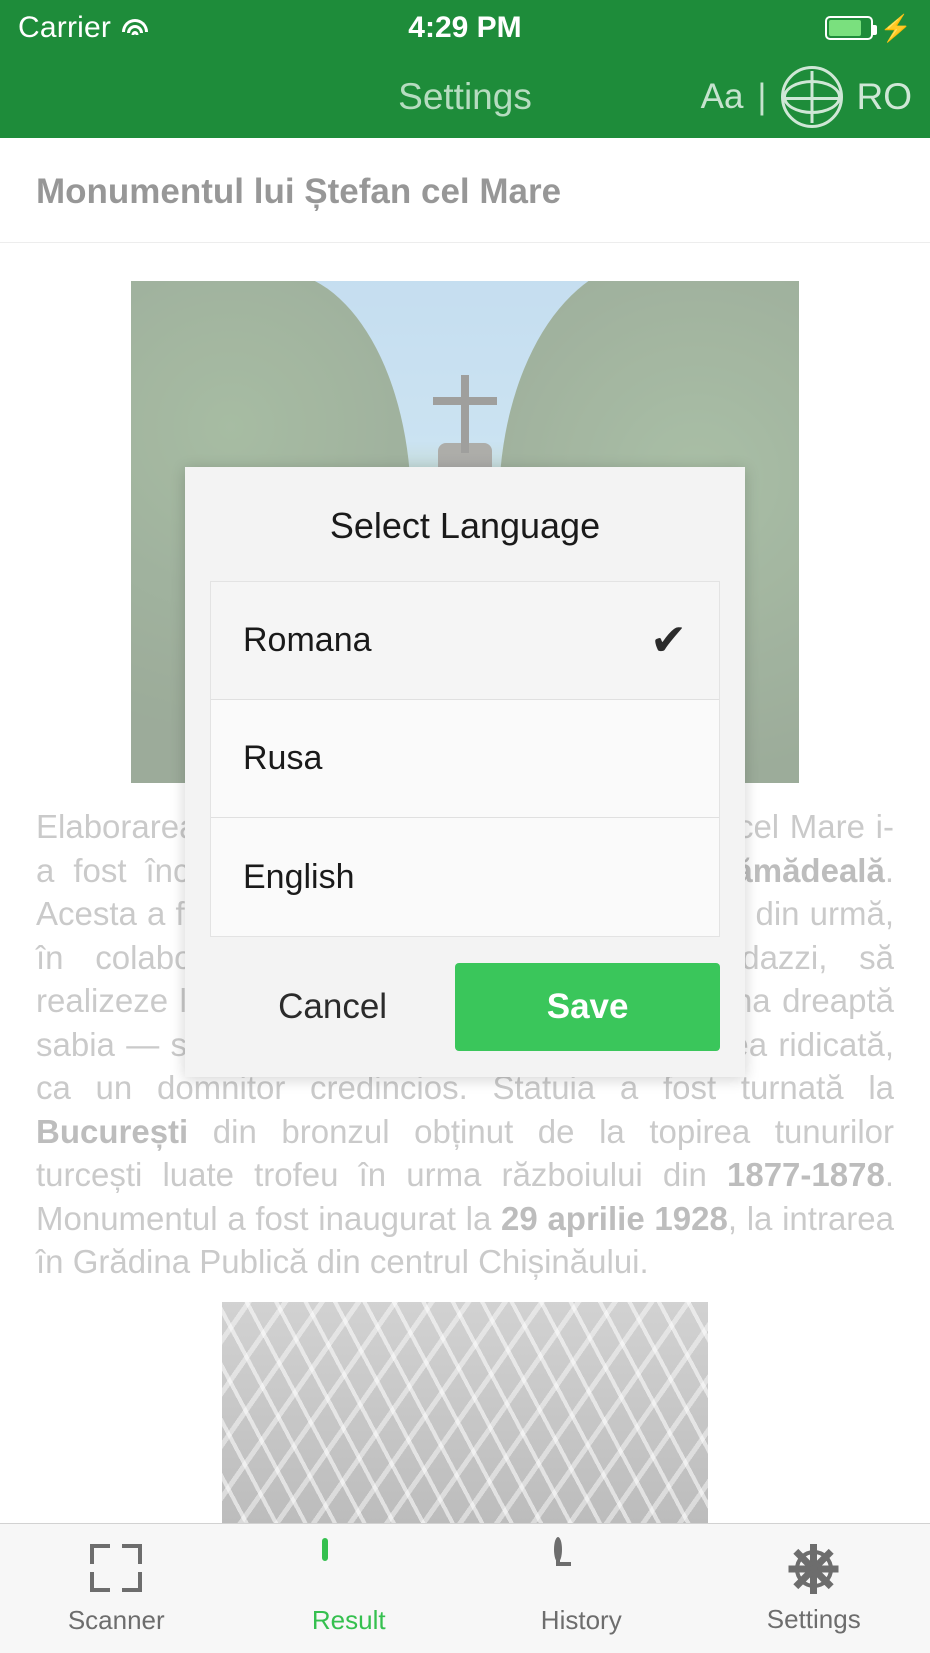  I want to click on carrier-label: Carrier, so click(65, 27).